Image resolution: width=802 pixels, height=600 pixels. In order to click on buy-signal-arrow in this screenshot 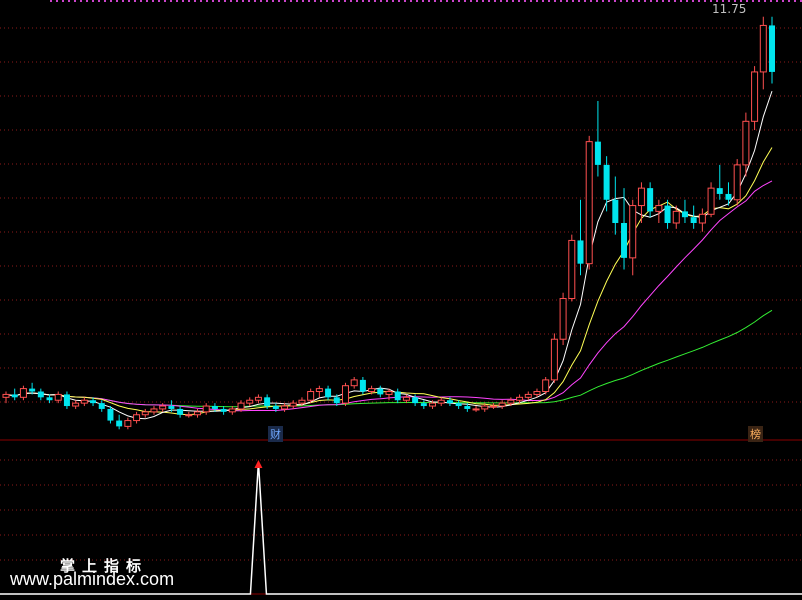, I will do `click(258, 464)`.